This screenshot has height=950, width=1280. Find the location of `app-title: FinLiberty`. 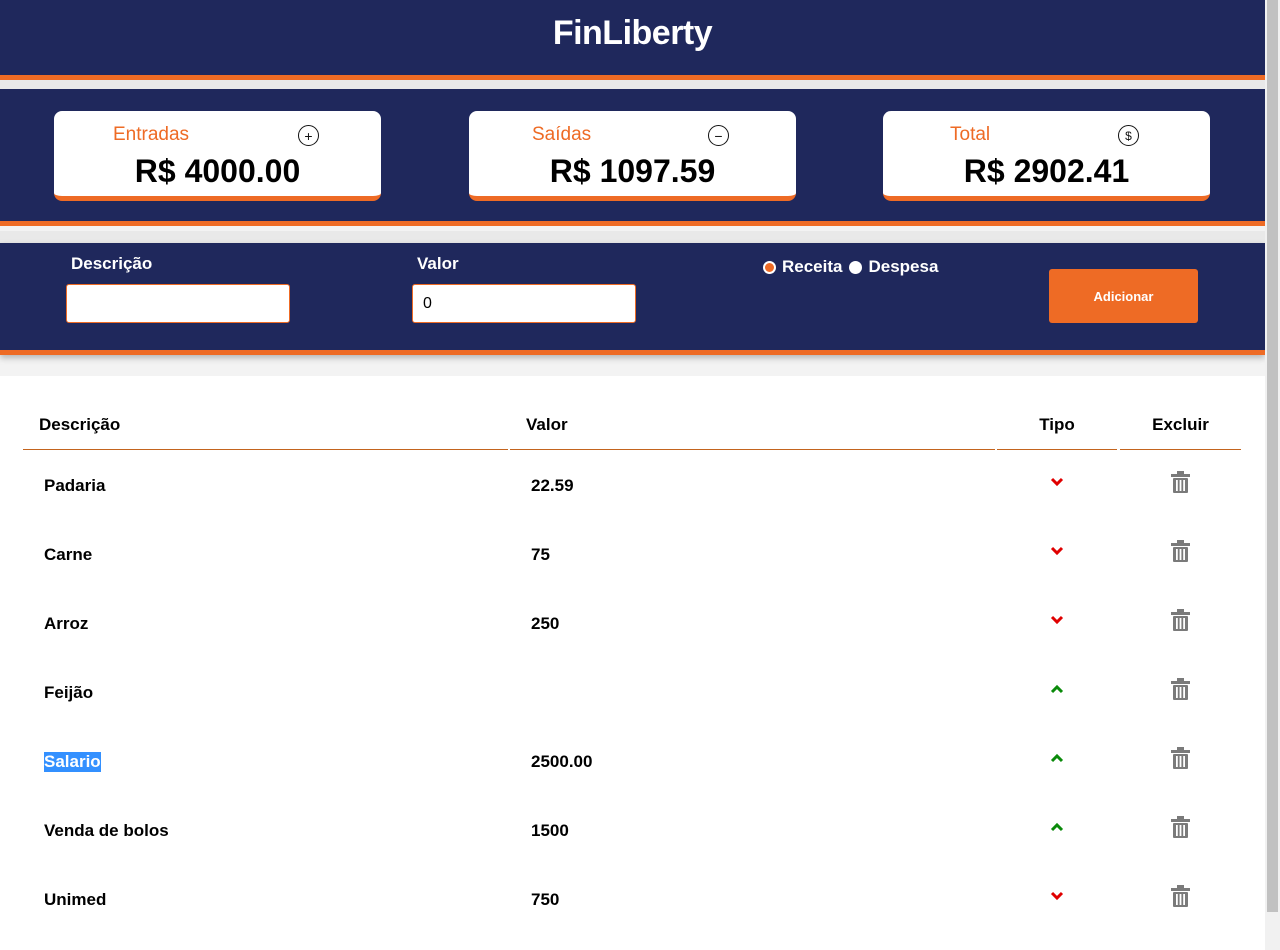

app-title: FinLiberty is located at coordinates (632, 33).